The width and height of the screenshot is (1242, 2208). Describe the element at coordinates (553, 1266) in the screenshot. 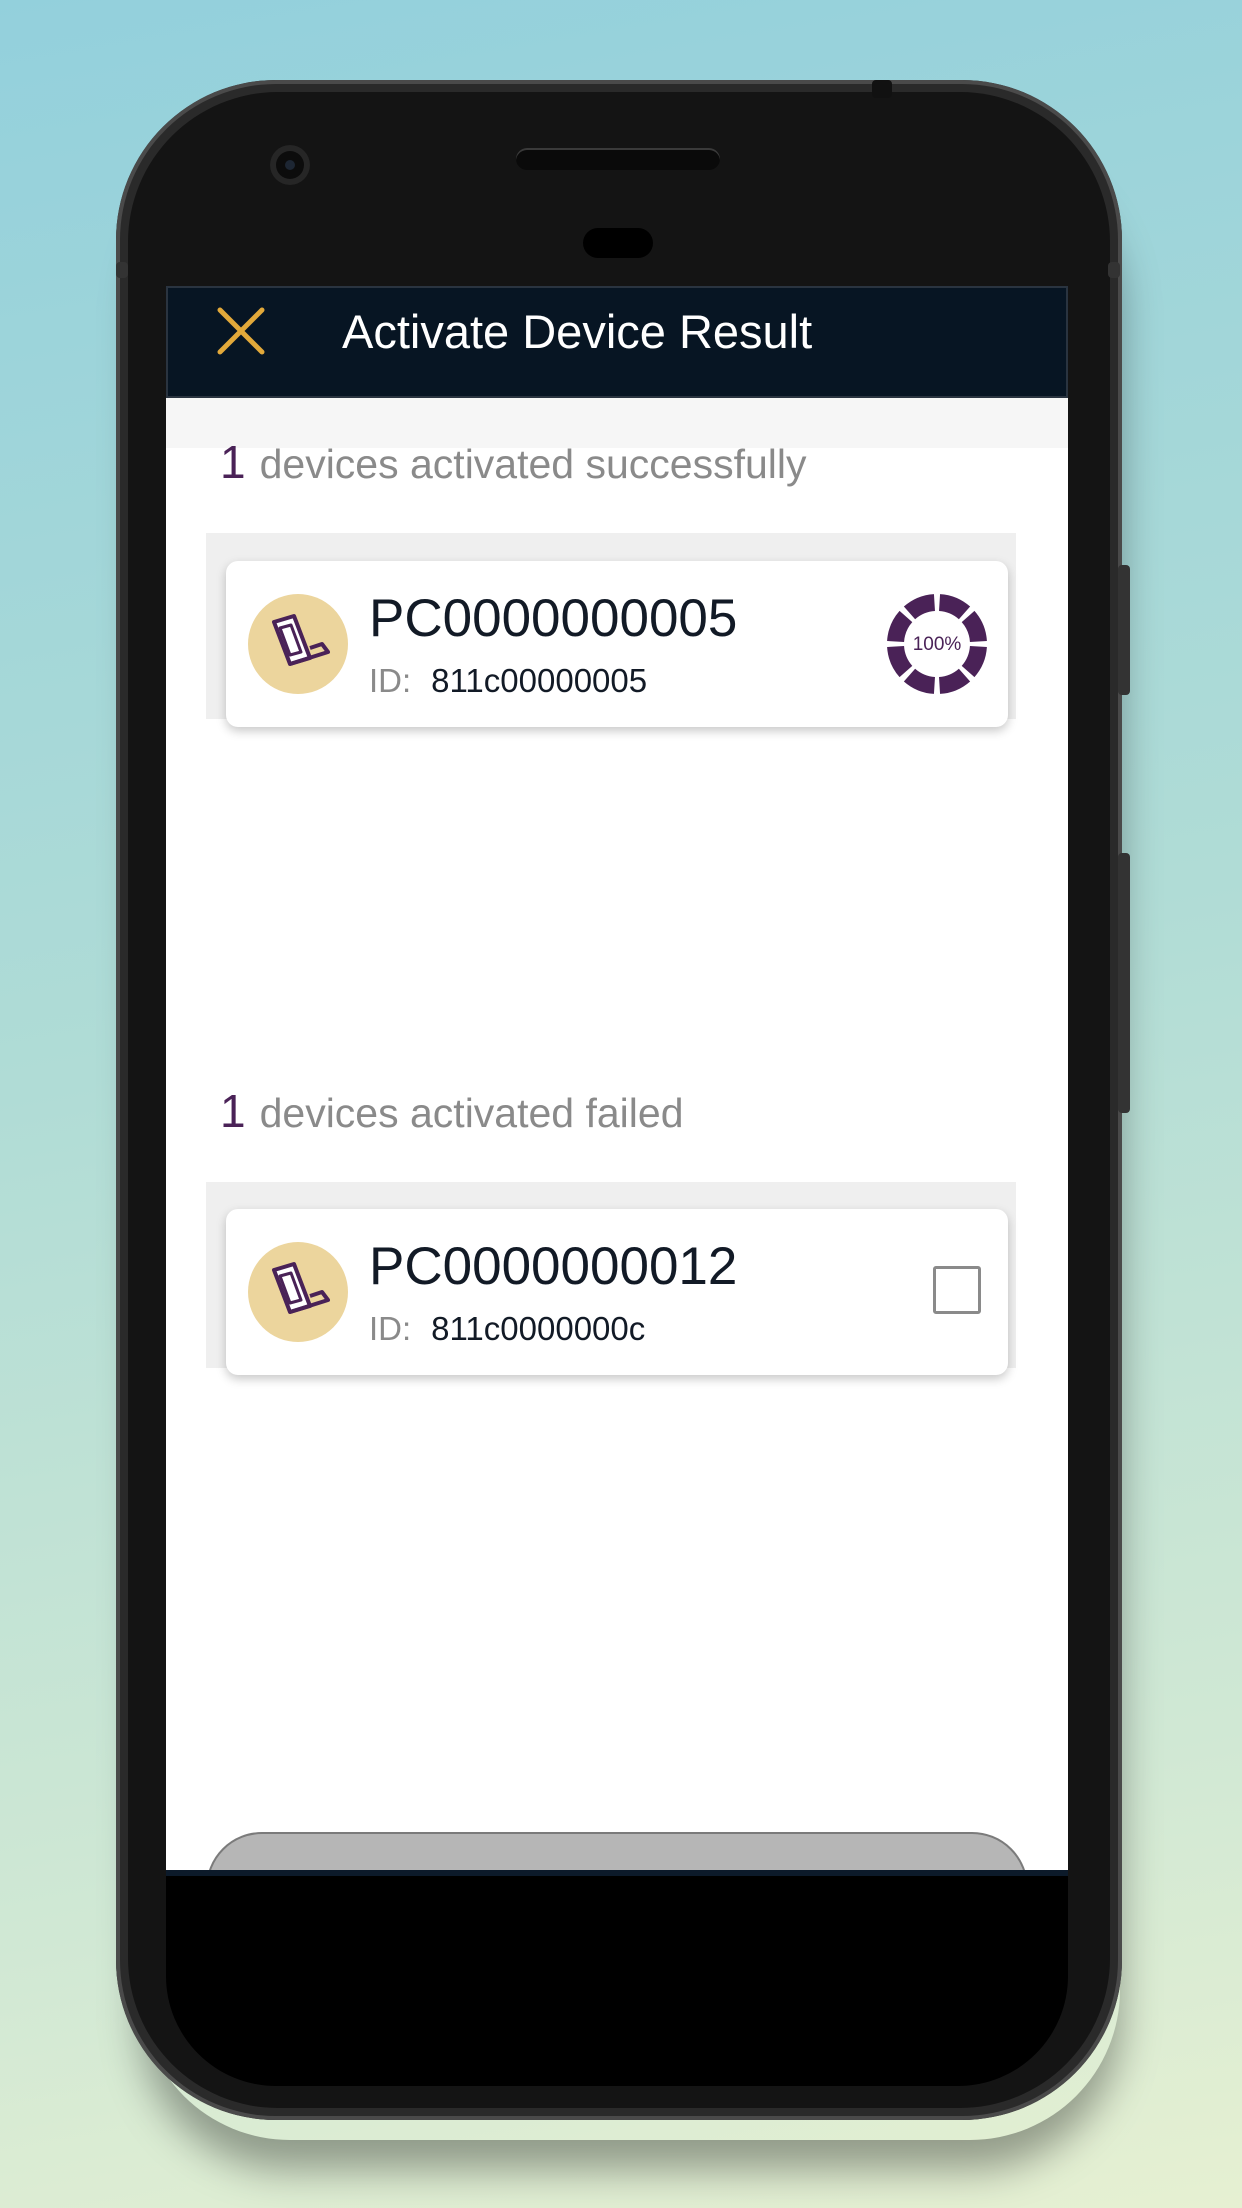

I see `device-name: PC0000000012` at that location.